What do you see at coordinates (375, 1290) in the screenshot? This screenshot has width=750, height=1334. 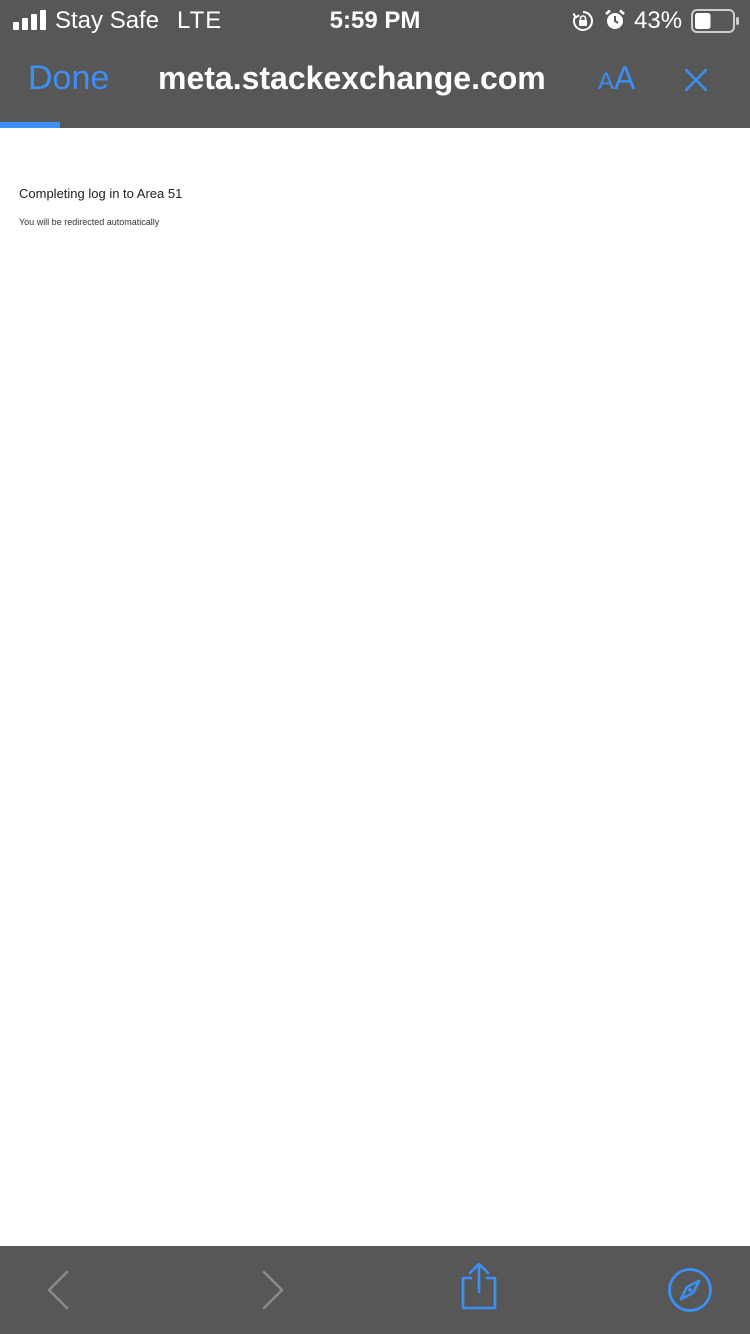 I see `browser-toolbar` at bounding box center [375, 1290].